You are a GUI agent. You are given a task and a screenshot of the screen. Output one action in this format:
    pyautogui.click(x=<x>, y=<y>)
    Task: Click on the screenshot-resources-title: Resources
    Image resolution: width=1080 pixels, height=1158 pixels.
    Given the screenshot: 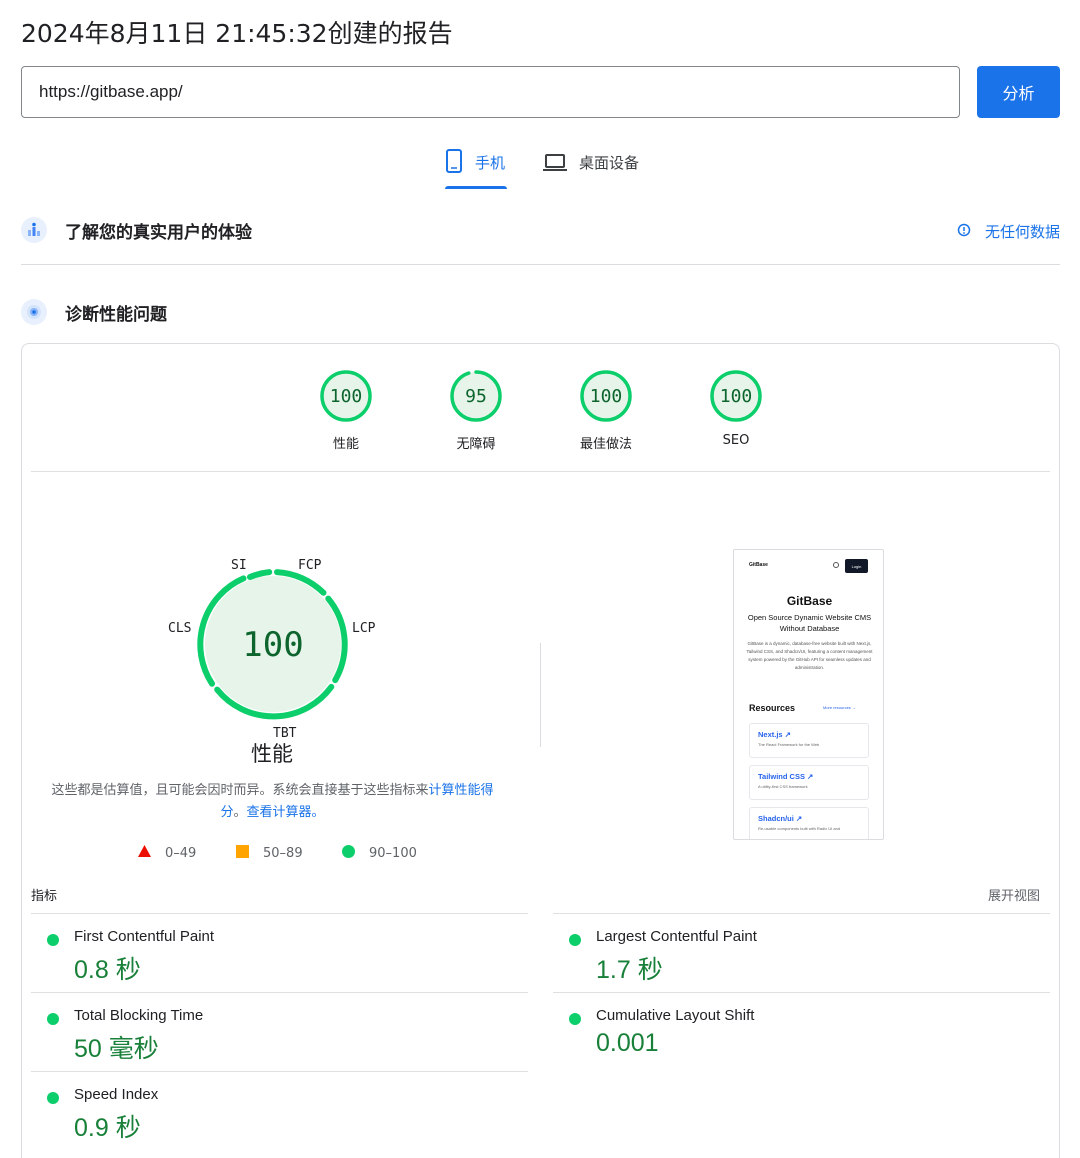 What is the action you would take?
    pyautogui.click(x=772, y=708)
    